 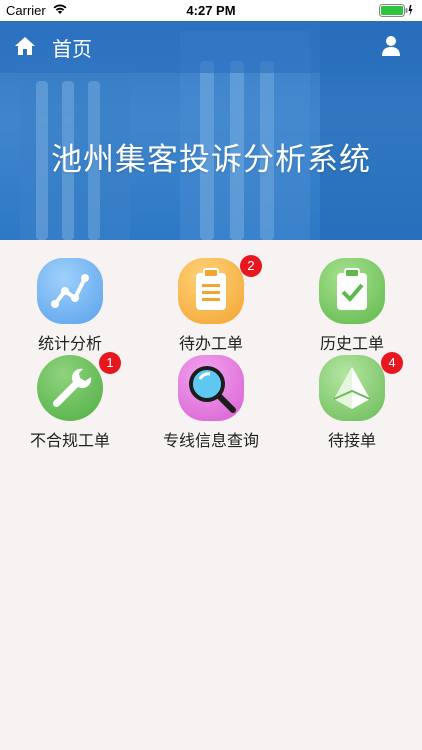 I want to click on menu-label: 统计分析, so click(x=69, y=343).